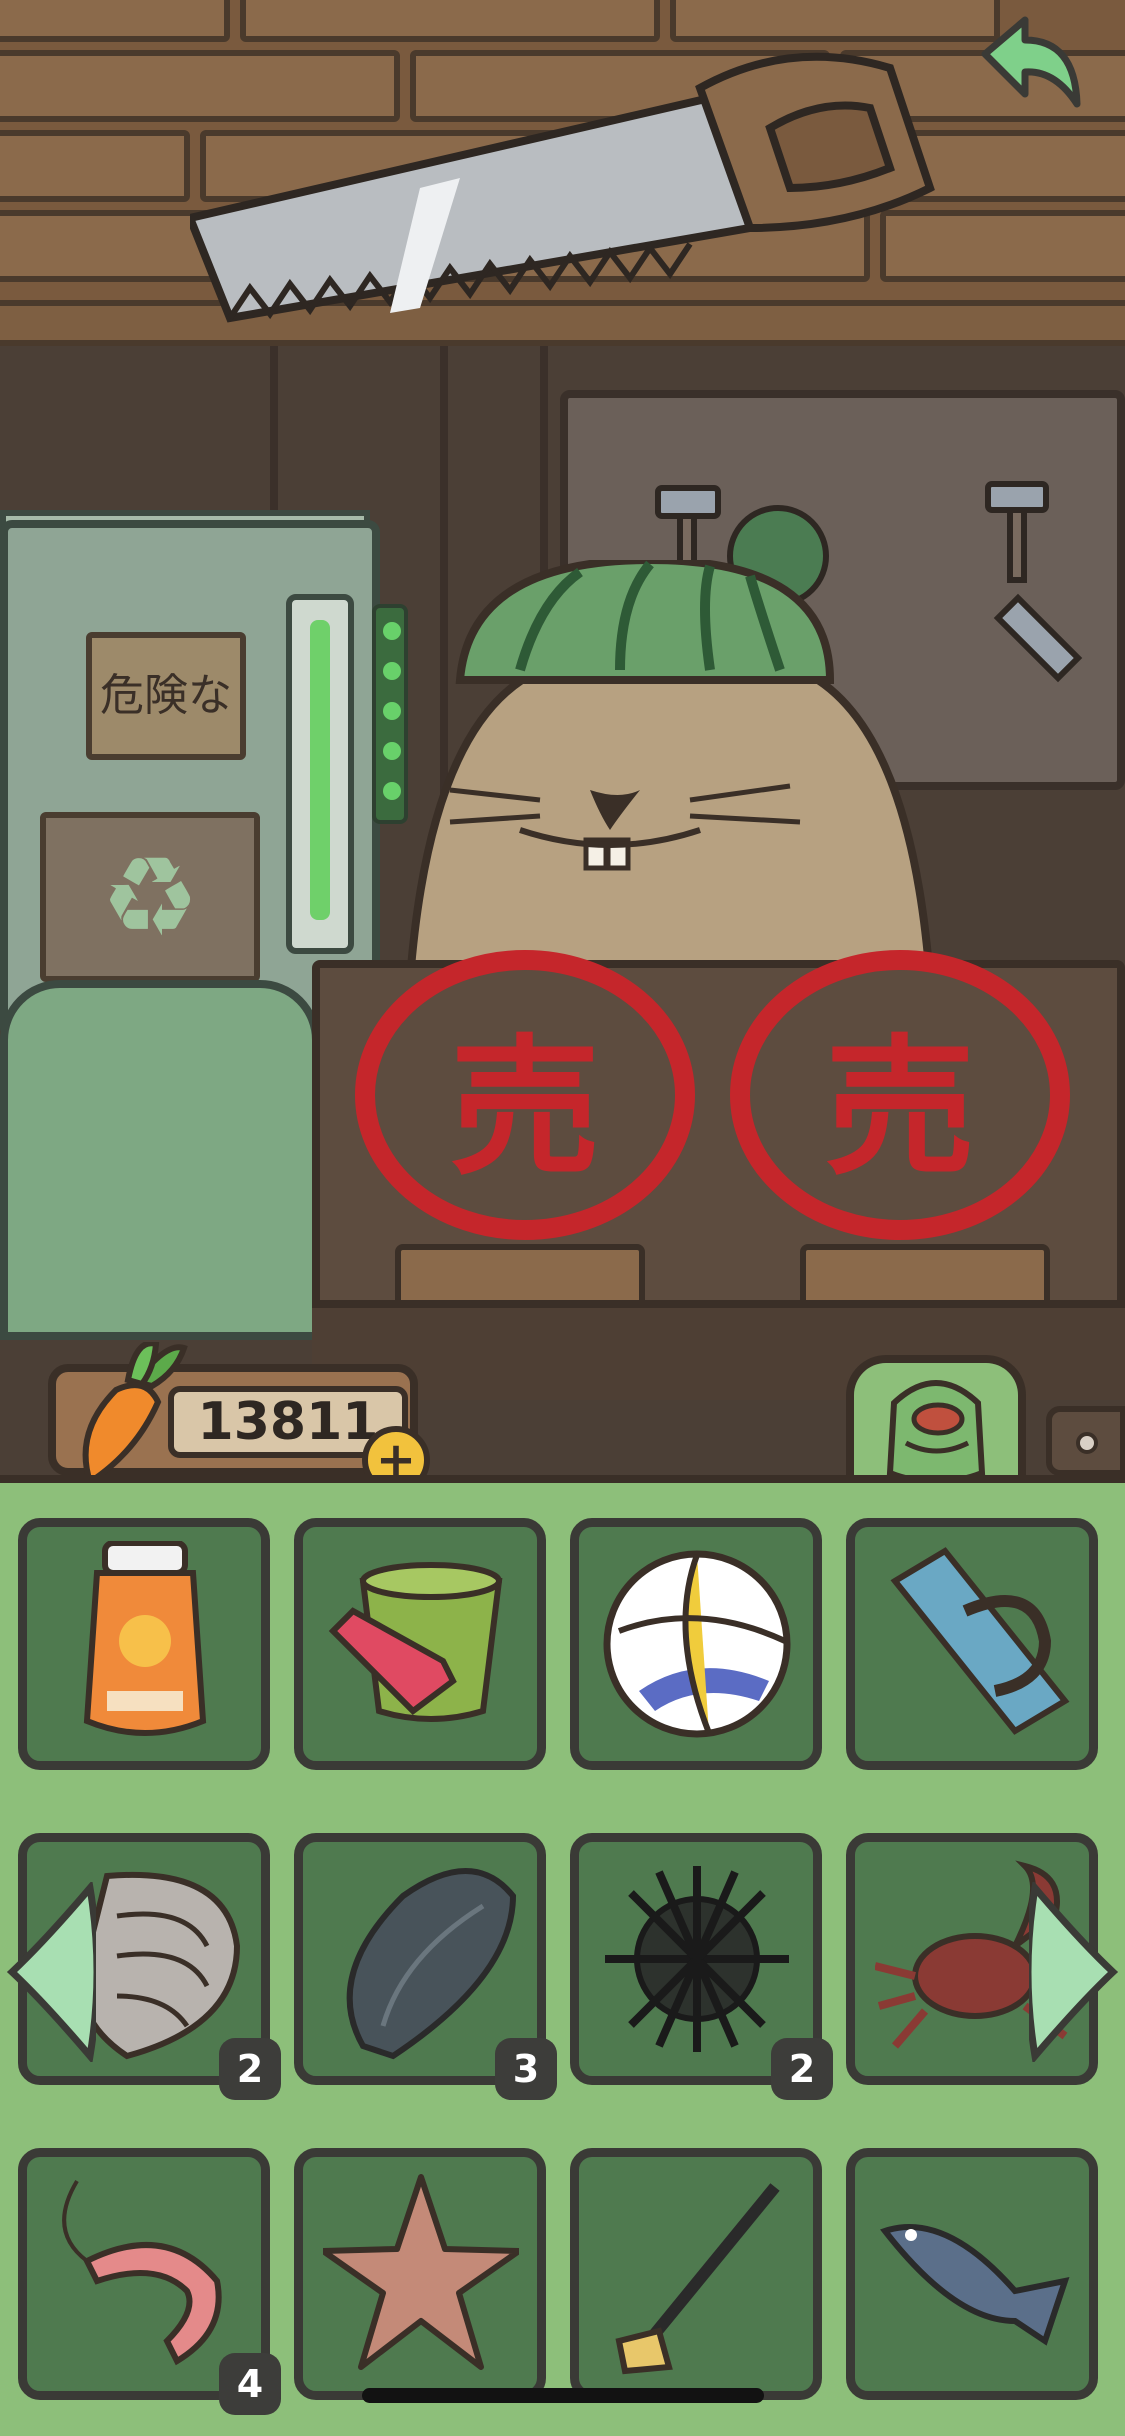  I want to click on item-count-badge: 4, so click(250, 2384).